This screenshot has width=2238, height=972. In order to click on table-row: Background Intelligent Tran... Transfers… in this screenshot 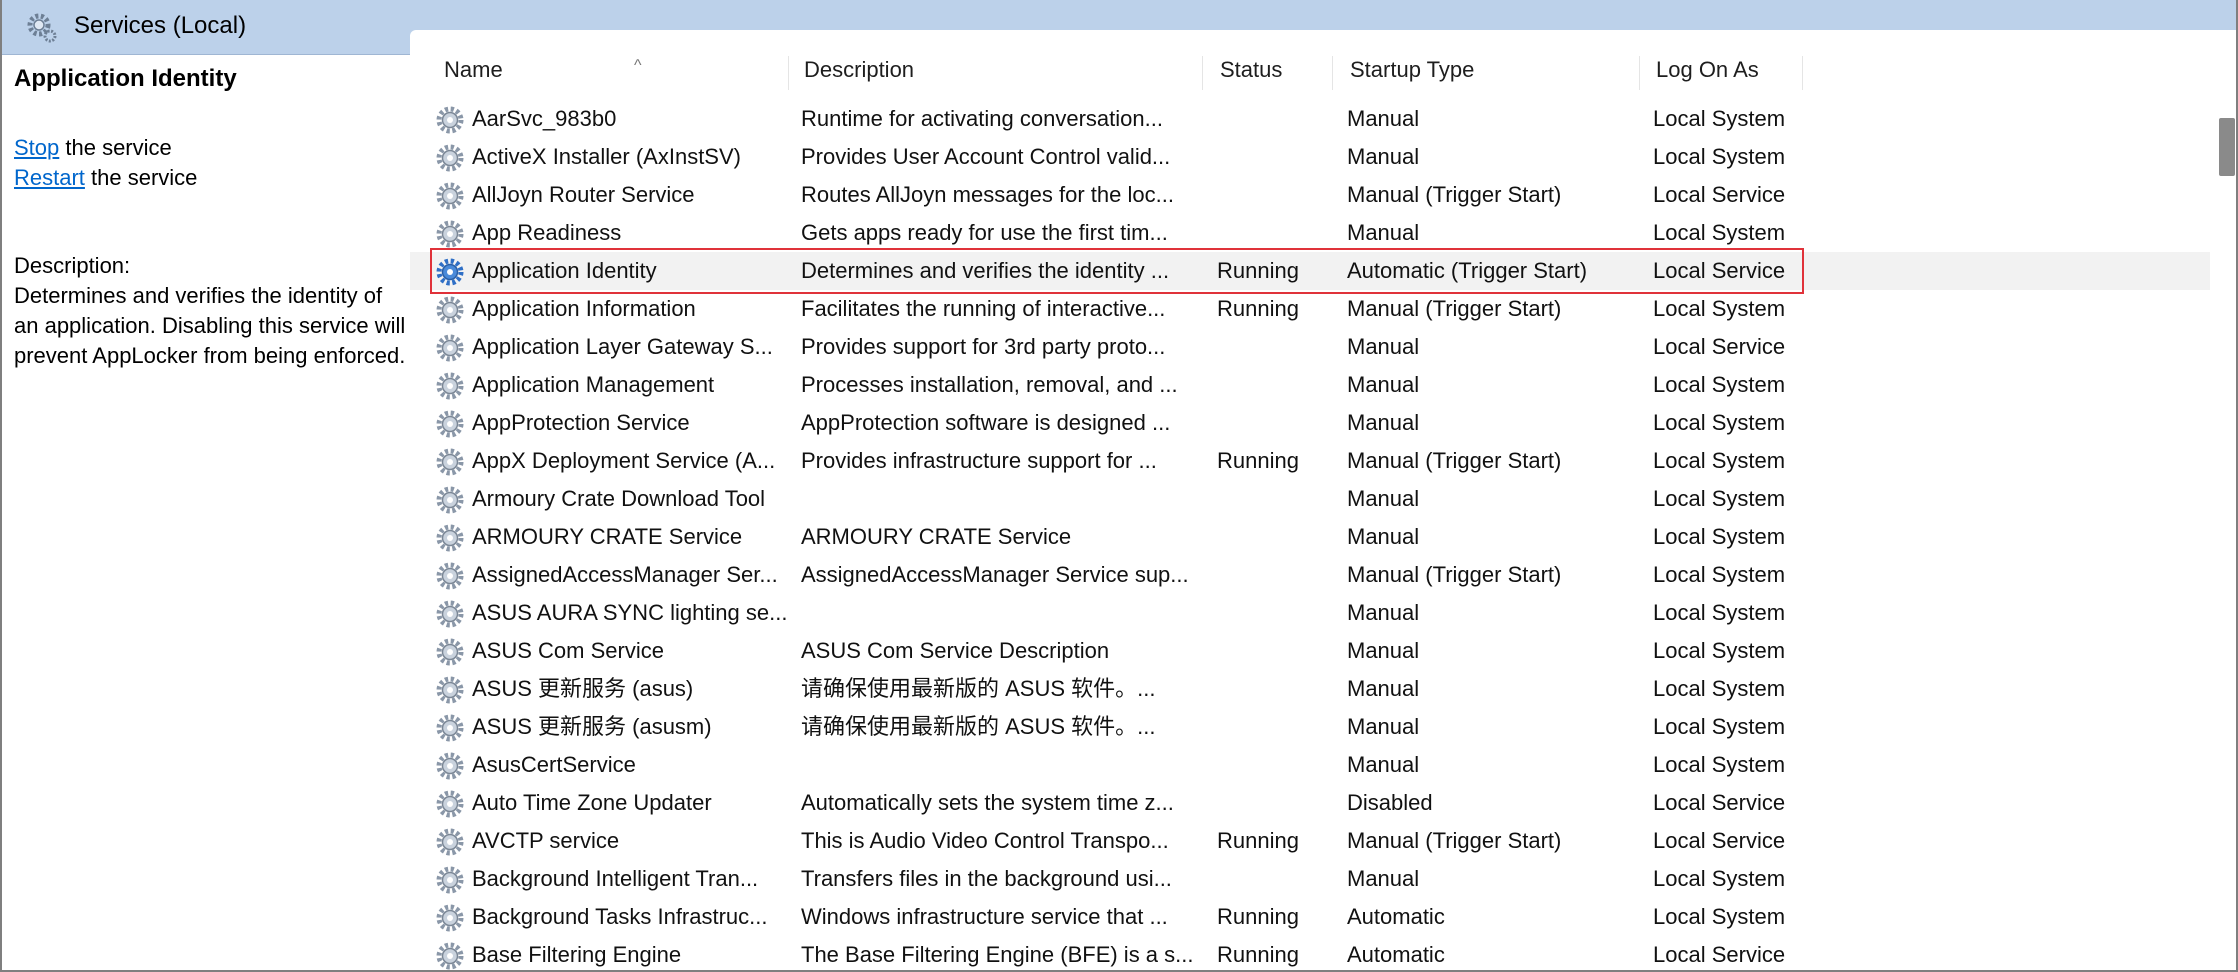, I will do `click(1310, 879)`.